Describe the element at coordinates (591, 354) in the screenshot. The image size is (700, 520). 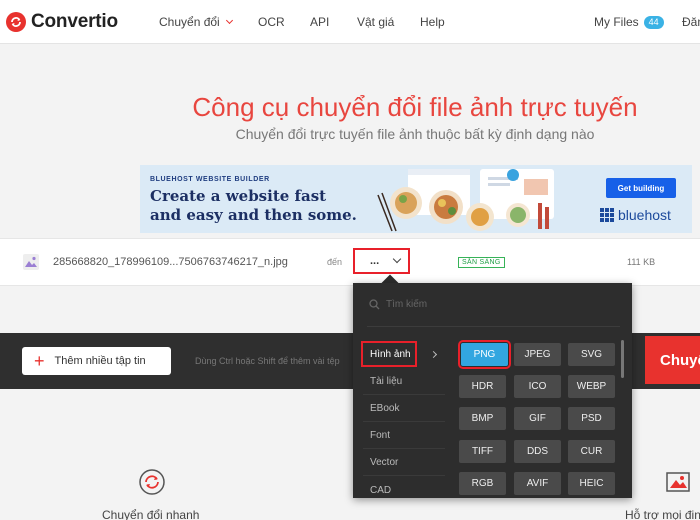
I see `format-svg: SVG` at that location.